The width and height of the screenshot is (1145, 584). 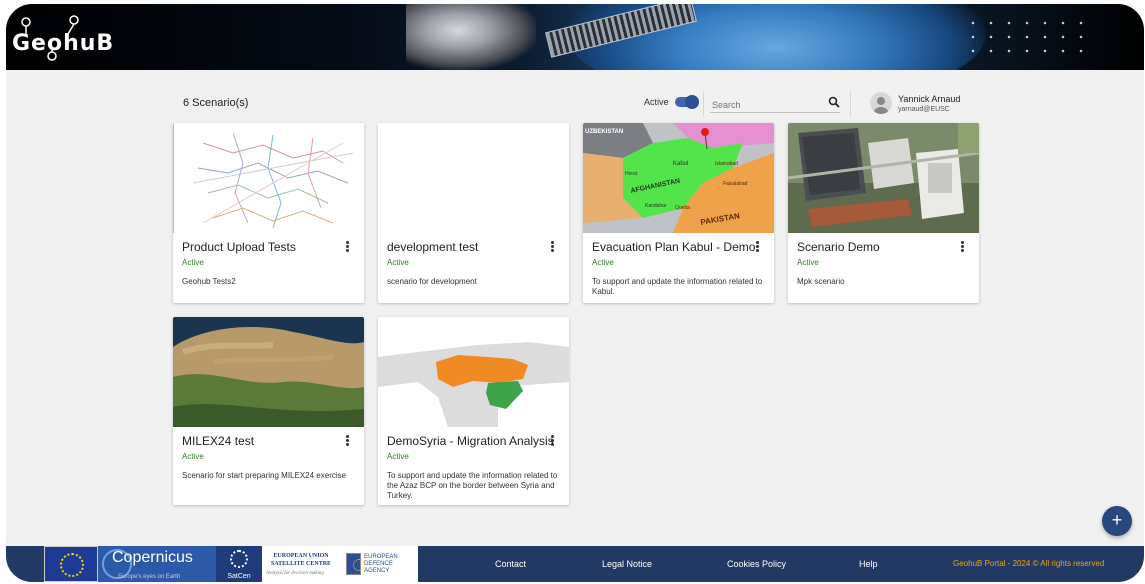 What do you see at coordinates (149, 577) in the screenshot?
I see `copernicus-tagline: Europe's eyes on Earth` at bounding box center [149, 577].